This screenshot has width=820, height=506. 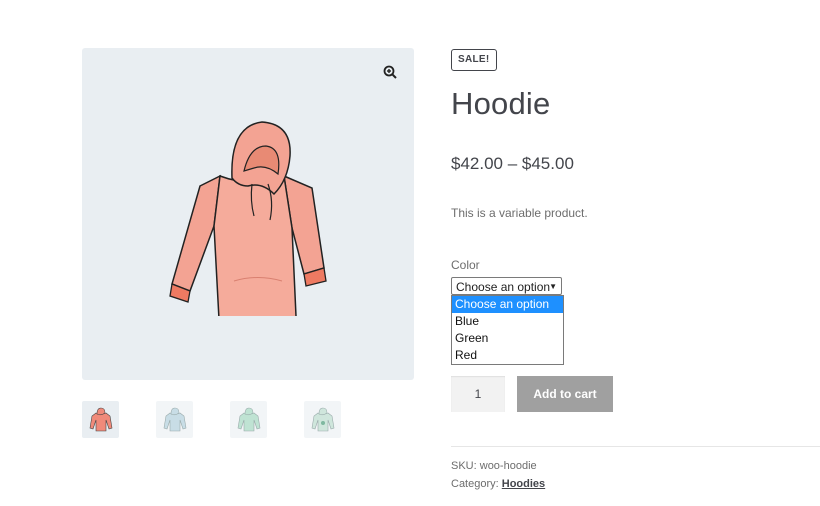 What do you see at coordinates (464, 466) in the screenshot?
I see `sku-label: SKU:` at bounding box center [464, 466].